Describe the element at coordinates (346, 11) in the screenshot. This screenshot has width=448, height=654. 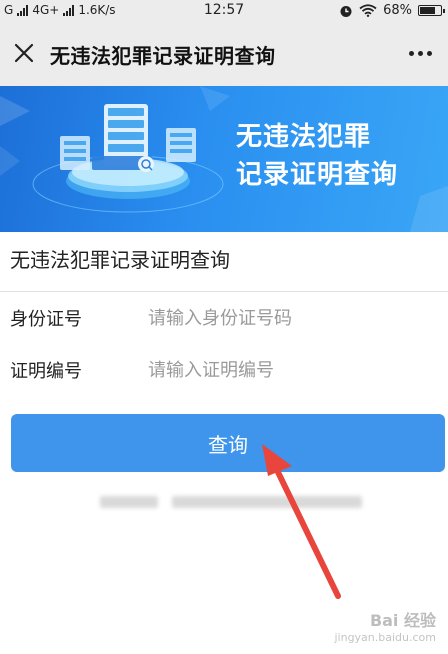
I see `alarm-icon` at that location.